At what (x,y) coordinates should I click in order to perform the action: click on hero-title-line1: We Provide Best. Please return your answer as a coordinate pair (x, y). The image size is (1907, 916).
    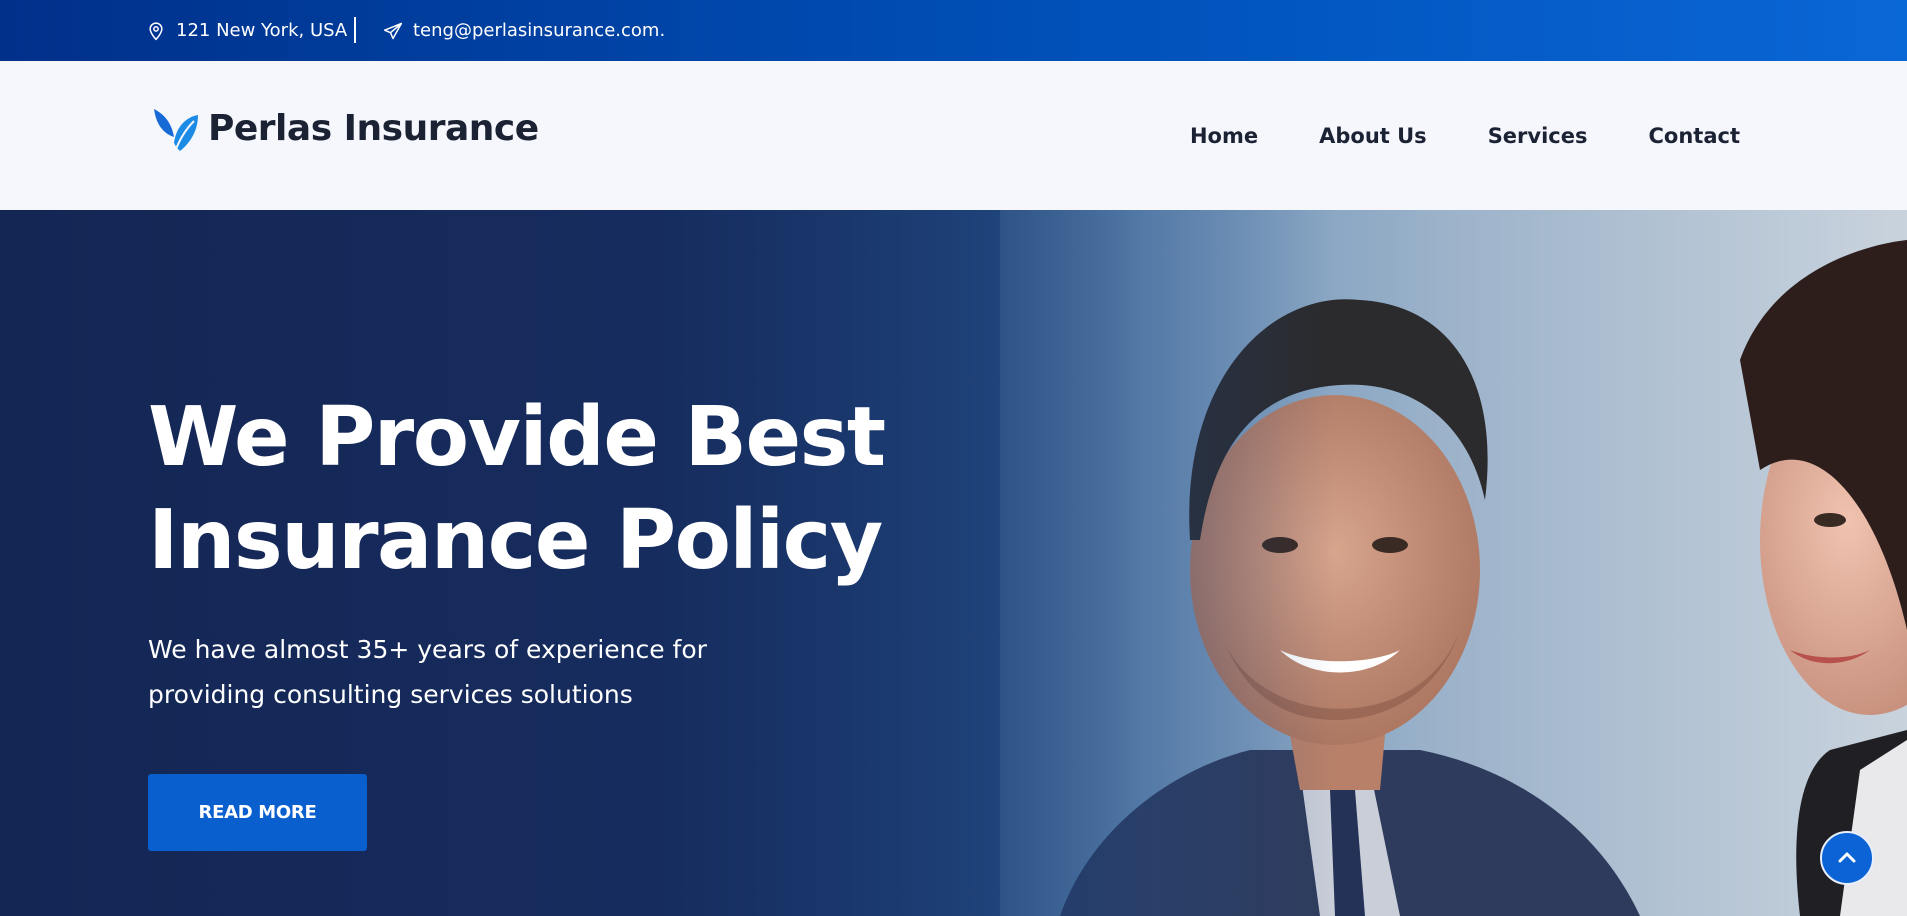
    Looking at the image, I should click on (517, 437).